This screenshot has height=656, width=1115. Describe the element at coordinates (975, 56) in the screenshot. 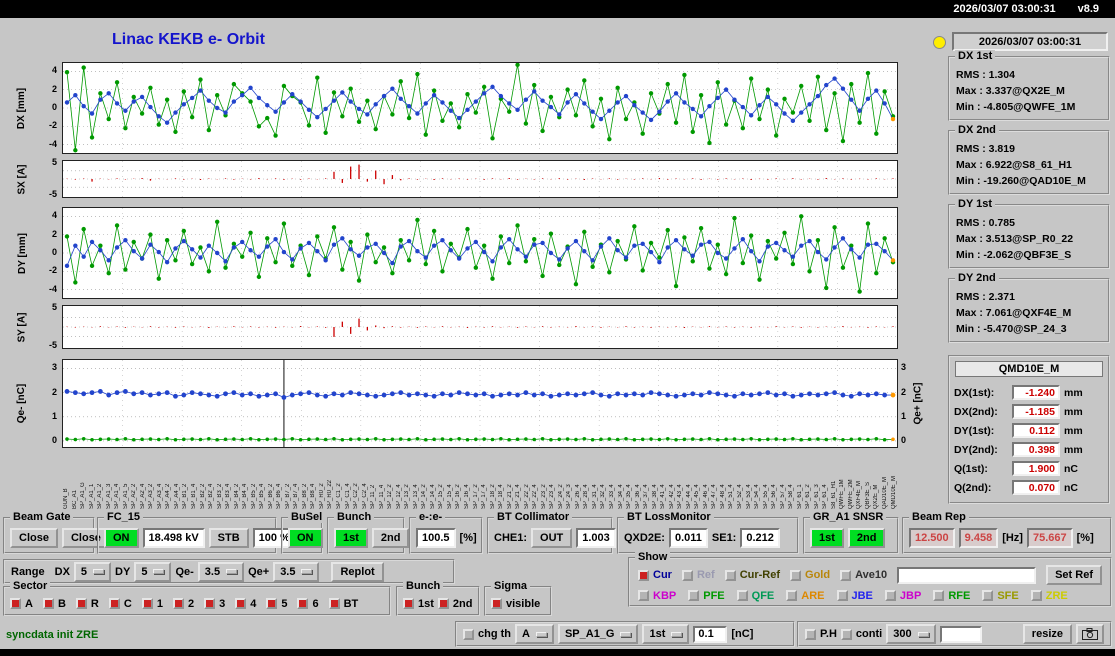

I see `stat-panel-title: DX 1st` at that location.